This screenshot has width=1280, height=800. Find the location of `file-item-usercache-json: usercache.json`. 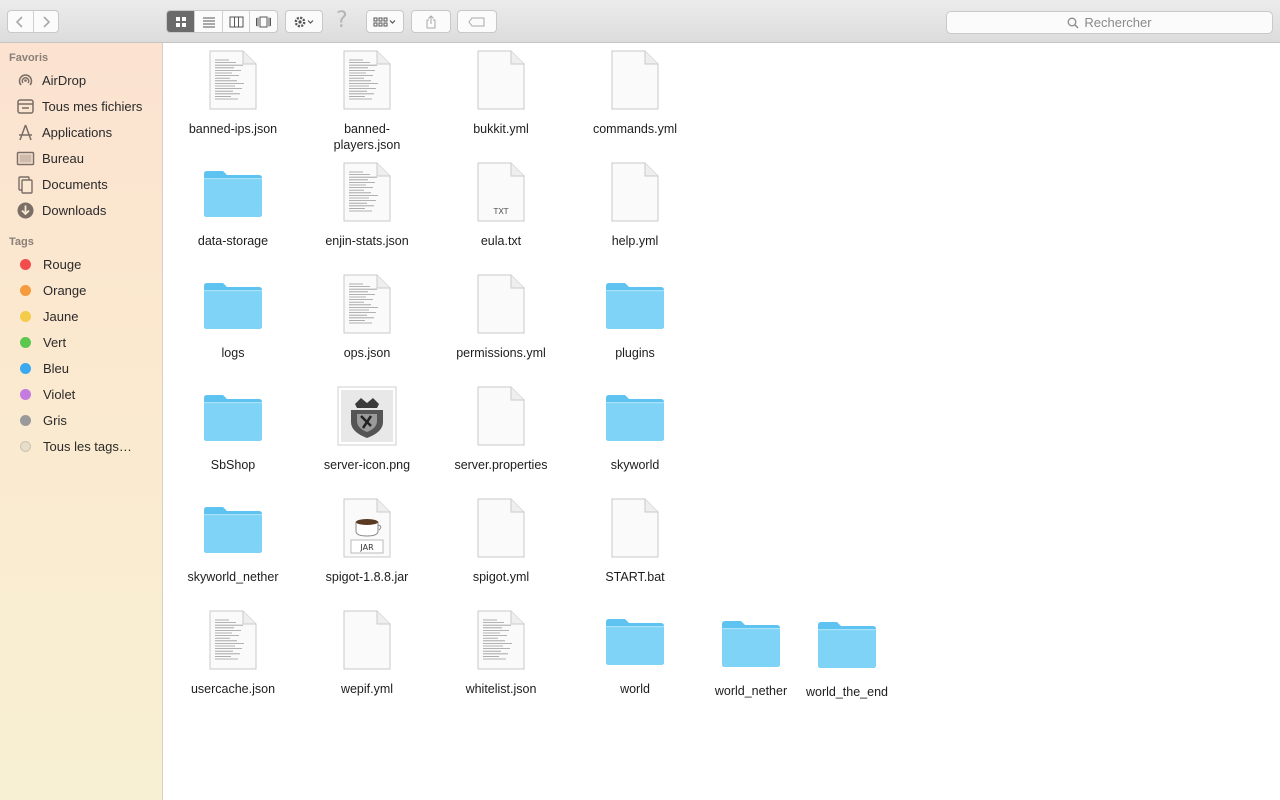

file-item-usercache-json: usercache.json is located at coordinates (233, 660).